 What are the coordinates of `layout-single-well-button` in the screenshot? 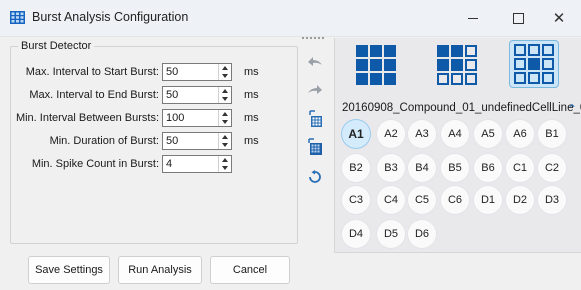 It's located at (534, 64).